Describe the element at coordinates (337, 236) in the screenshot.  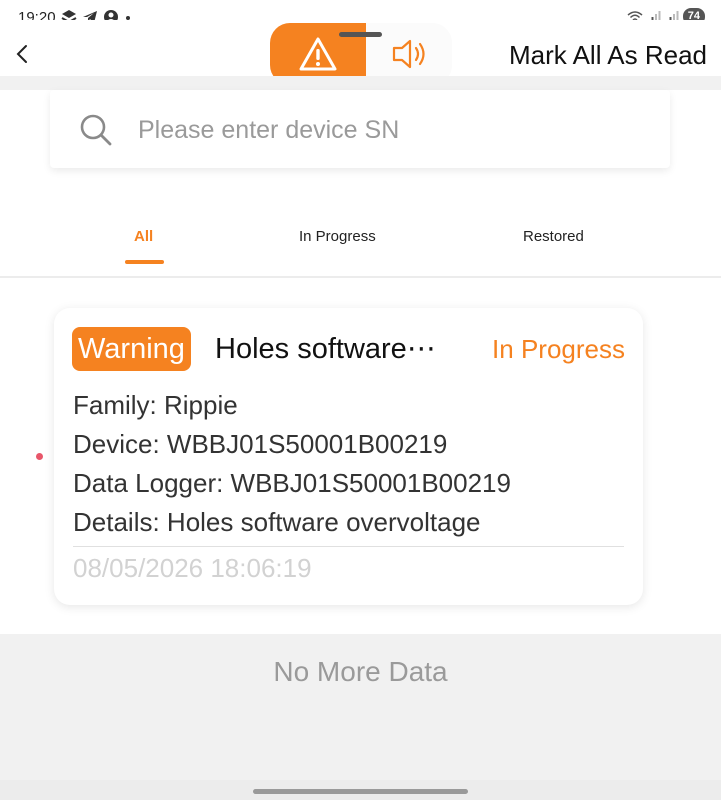
I see `tab-in-progress: In Progress` at that location.